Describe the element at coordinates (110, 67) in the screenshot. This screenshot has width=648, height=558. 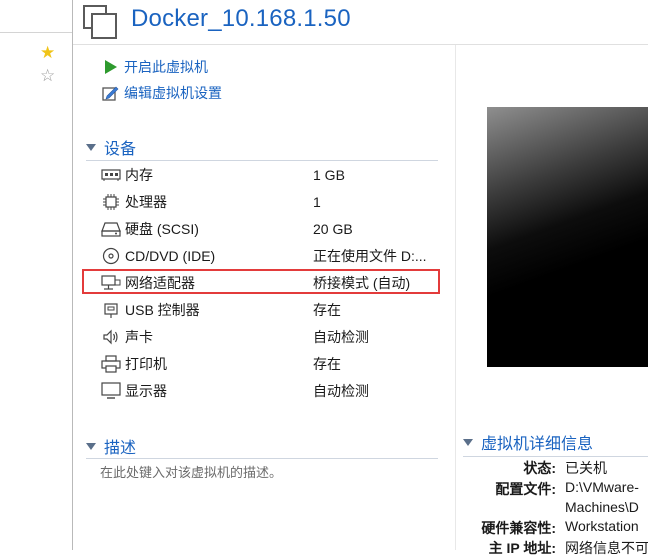
I see `play-icon` at that location.